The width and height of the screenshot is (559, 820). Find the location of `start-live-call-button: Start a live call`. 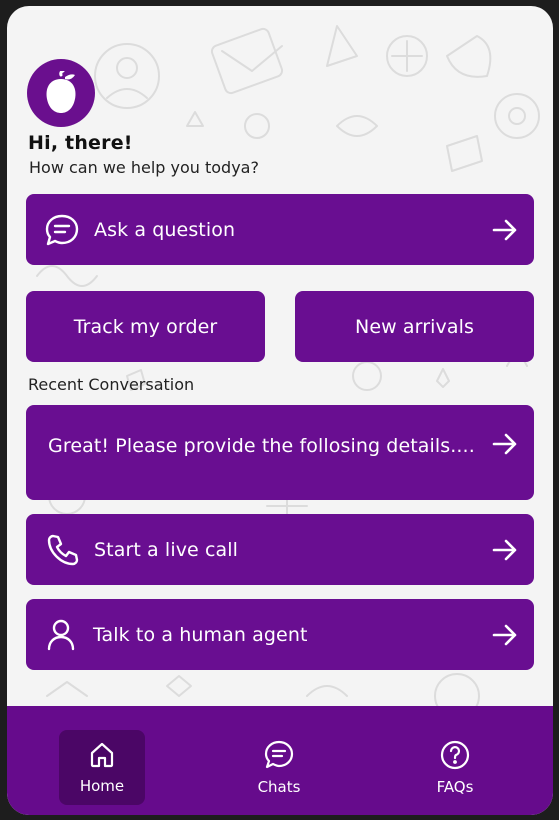

start-live-call-button: Start a live call is located at coordinates (280, 549).